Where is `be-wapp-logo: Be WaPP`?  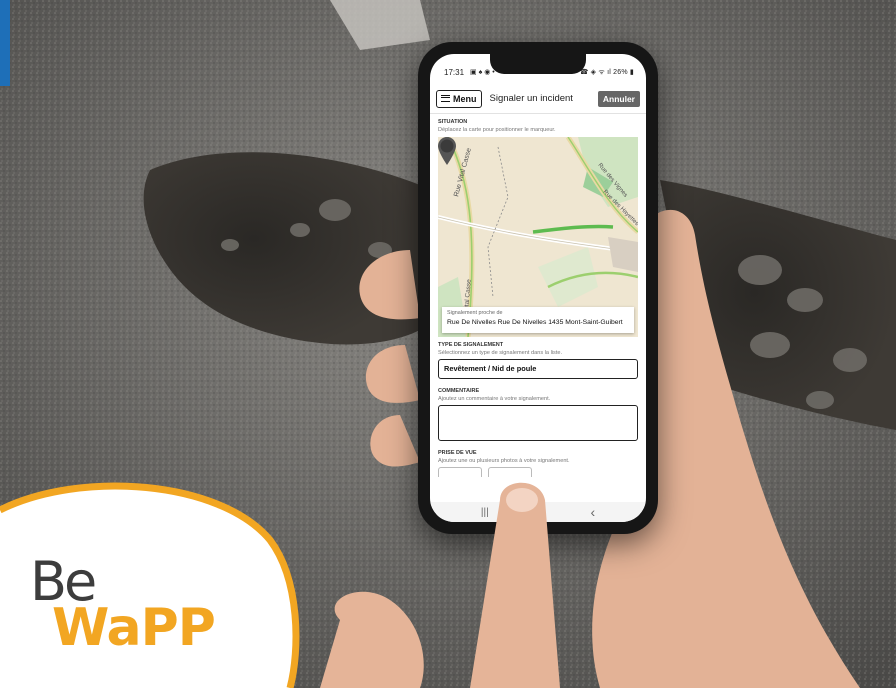 be-wapp-logo: Be WaPP is located at coordinates (150, 584).